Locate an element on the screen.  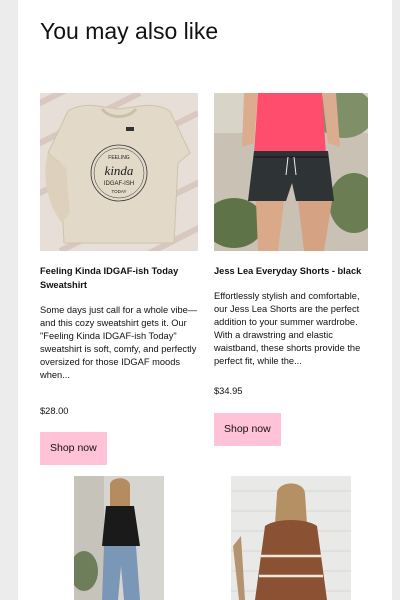
product-image-shorts is located at coordinates (291, 172).